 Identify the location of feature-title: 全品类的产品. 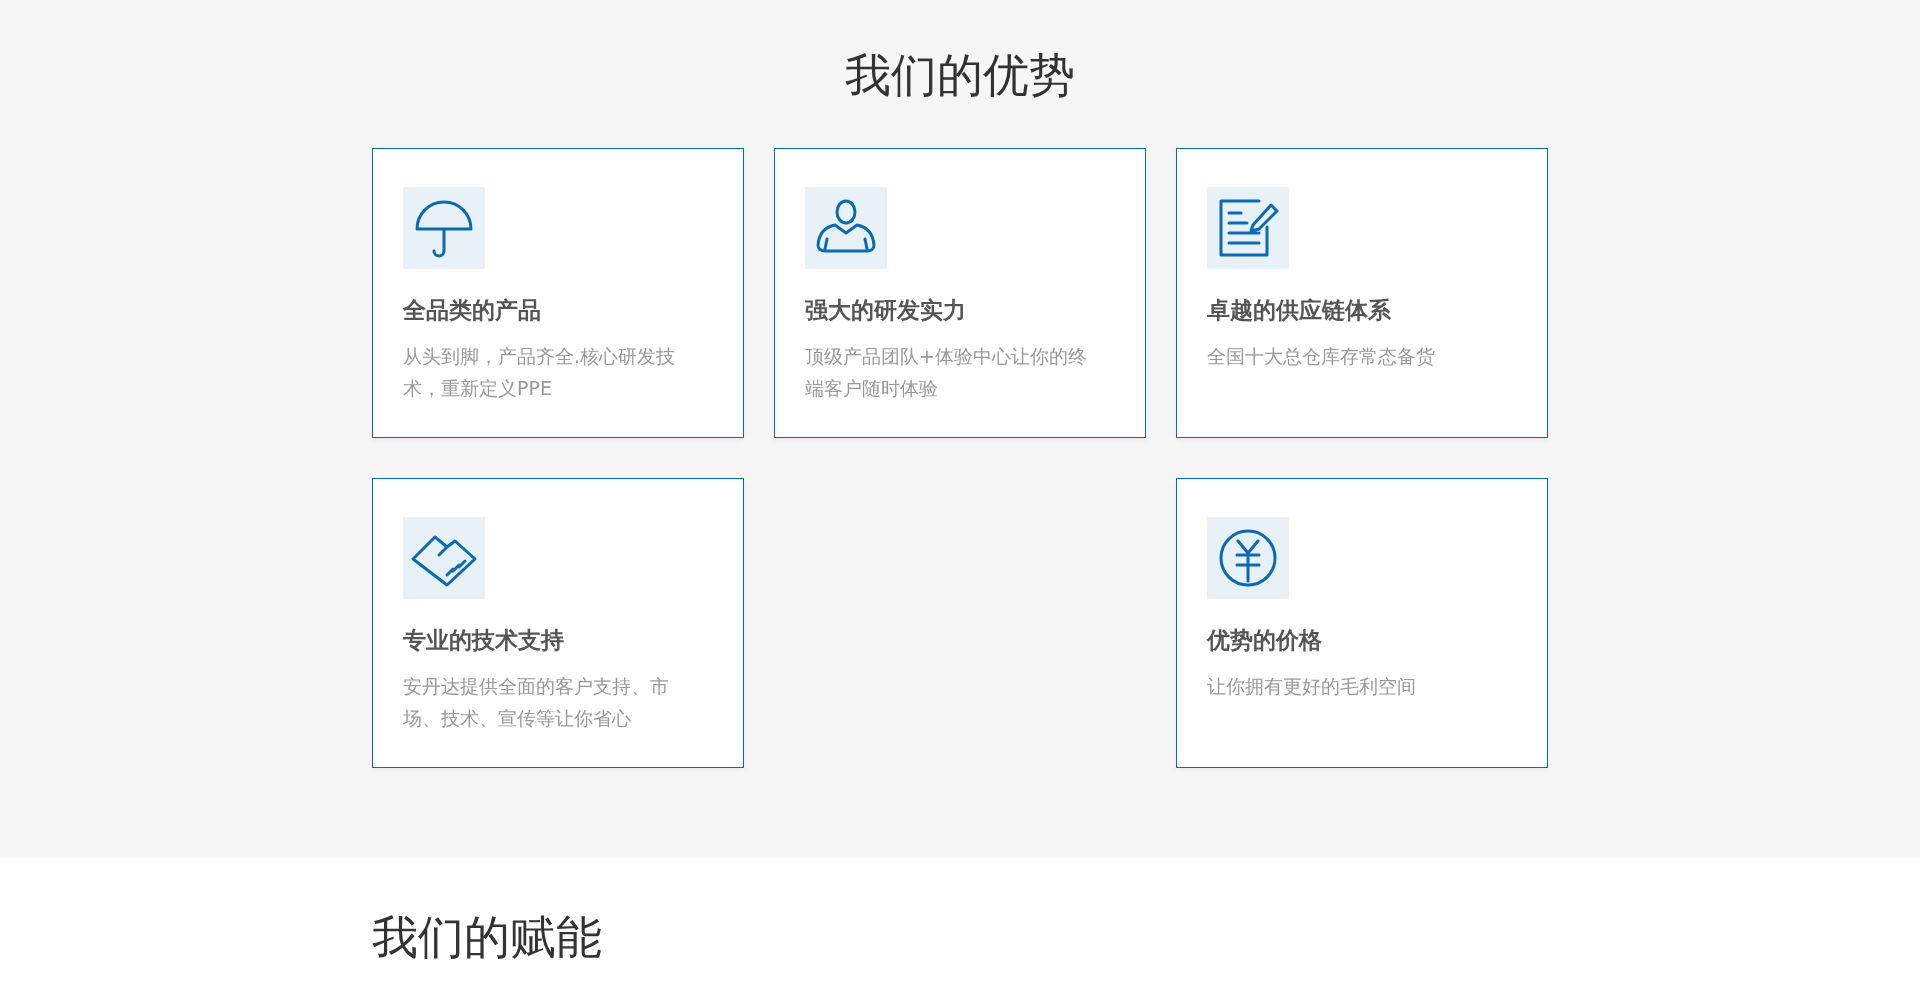
(472, 311).